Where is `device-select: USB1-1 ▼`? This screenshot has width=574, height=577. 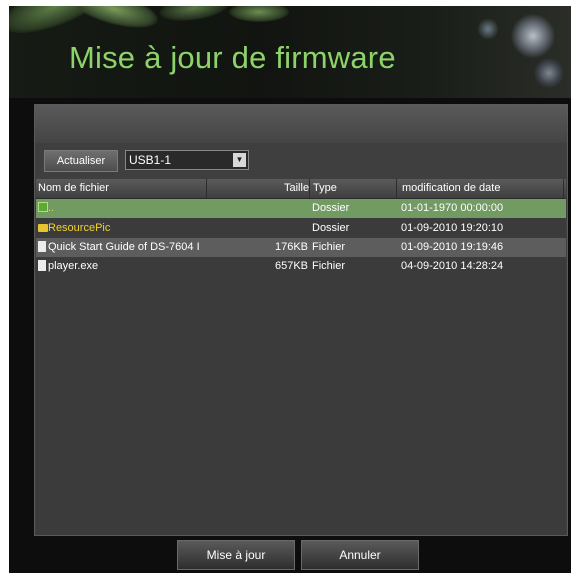
device-select: USB1-1 ▼ is located at coordinates (187, 160).